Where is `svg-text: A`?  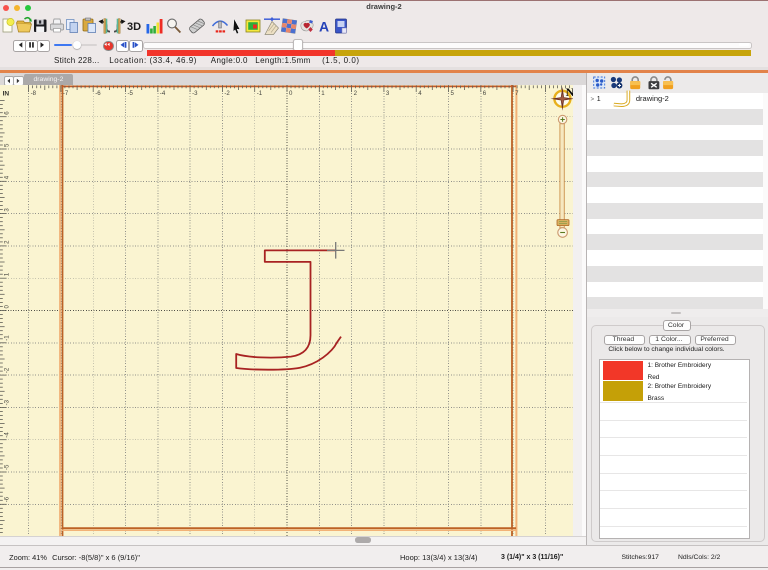
svg-text: A is located at coordinates (324, 27).